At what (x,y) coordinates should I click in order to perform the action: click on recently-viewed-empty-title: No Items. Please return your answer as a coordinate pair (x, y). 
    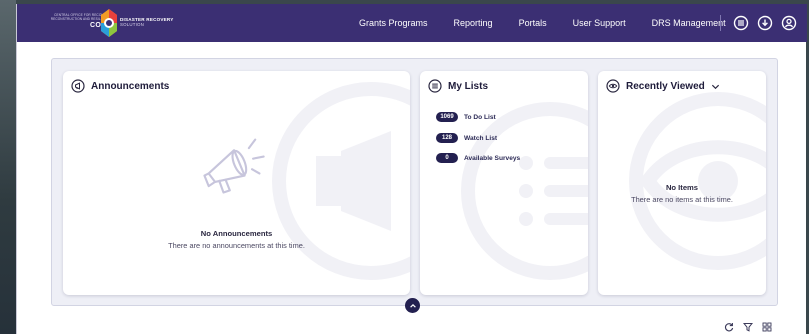
    Looking at the image, I should click on (682, 187).